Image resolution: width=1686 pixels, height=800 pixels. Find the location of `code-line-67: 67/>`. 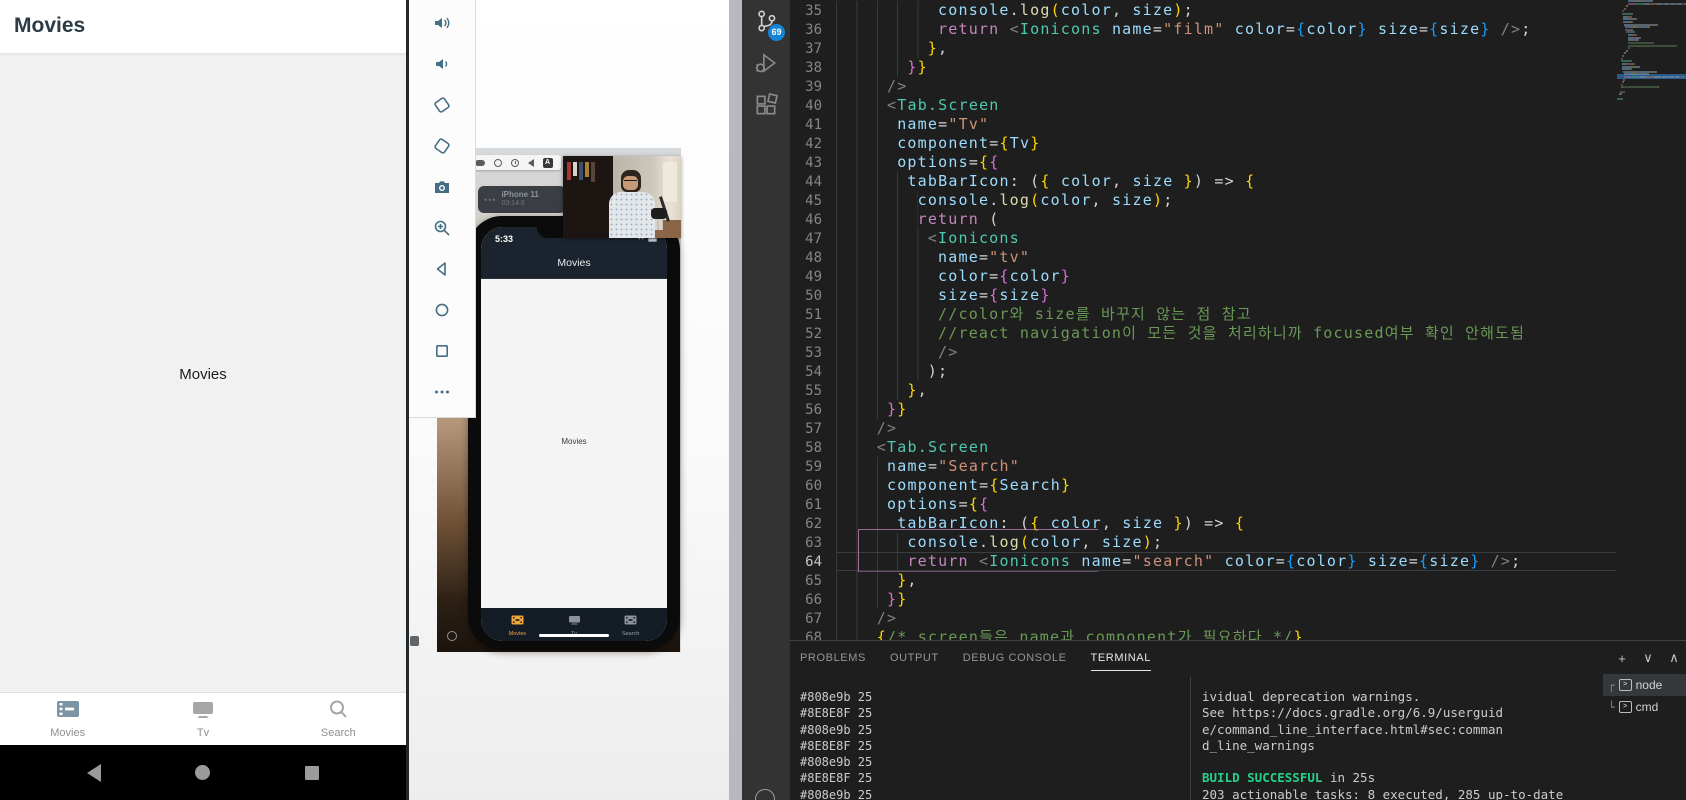

code-line-67: 67/> is located at coordinates (1238, 618).